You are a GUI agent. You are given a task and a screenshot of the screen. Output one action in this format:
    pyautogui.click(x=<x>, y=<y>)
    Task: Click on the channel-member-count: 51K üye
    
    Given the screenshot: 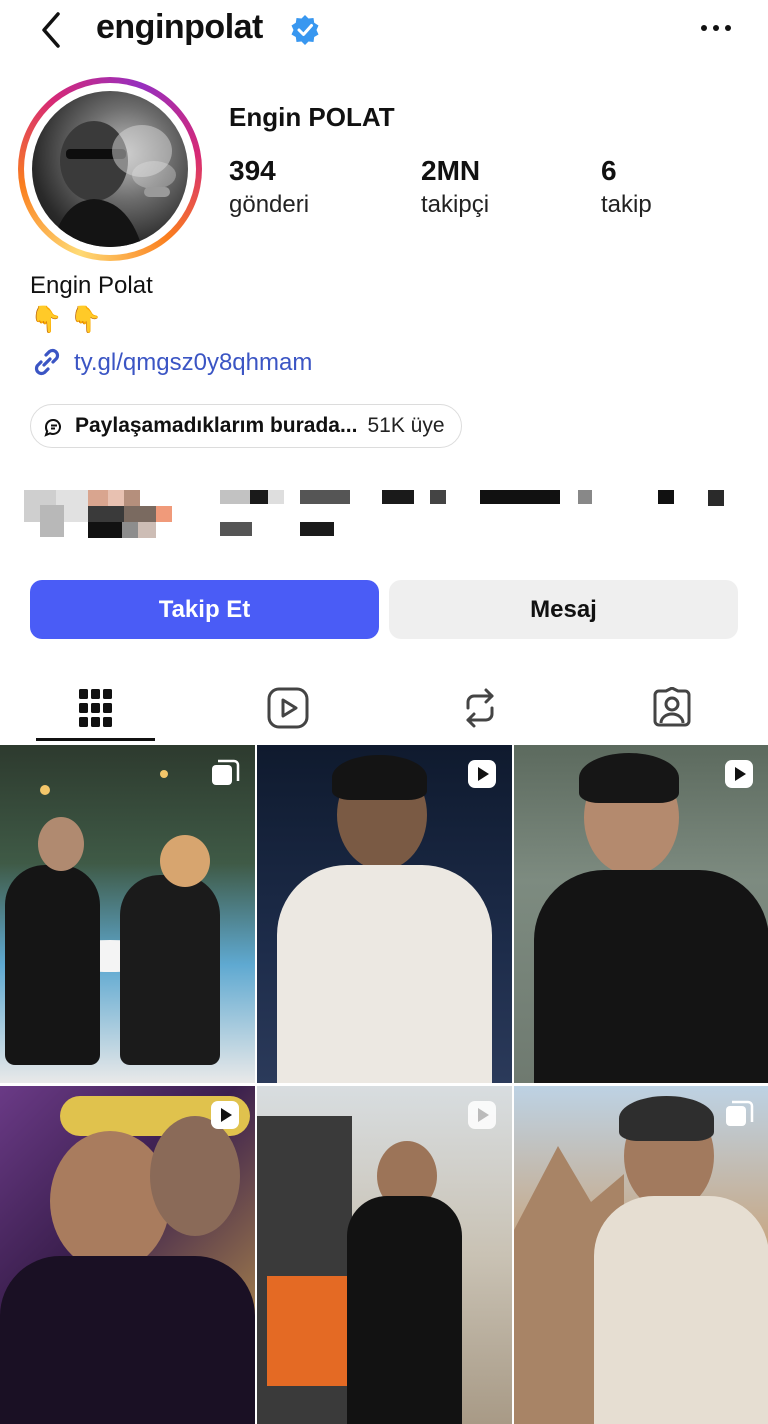 What is the action you would take?
    pyautogui.click(x=406, y=425)
    